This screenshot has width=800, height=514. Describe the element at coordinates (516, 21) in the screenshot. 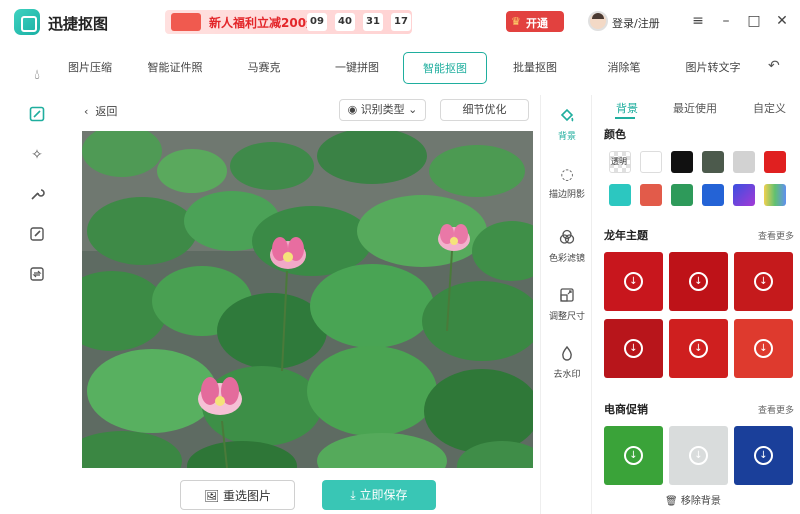

I see `crown-icon: ♛` at that location.